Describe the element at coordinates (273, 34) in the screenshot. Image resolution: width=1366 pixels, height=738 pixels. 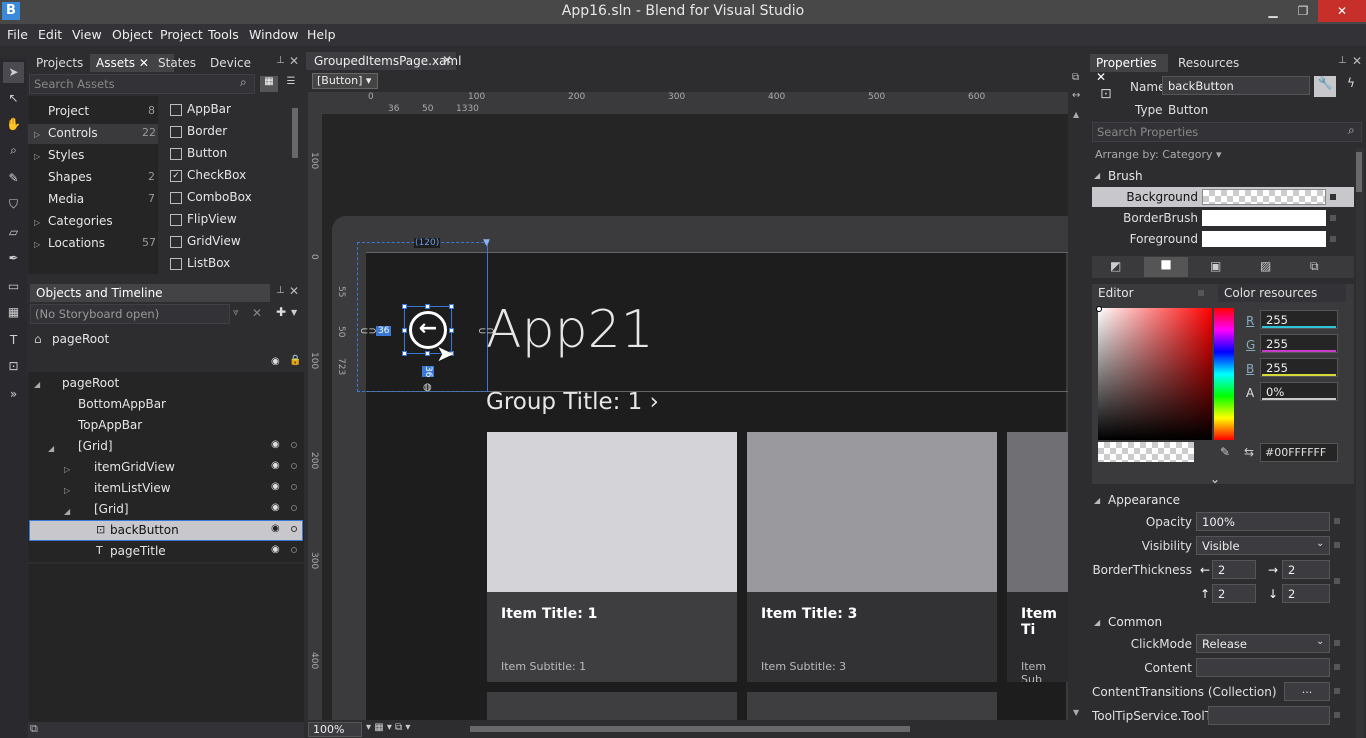
I see `menu-window: Window` at that location.